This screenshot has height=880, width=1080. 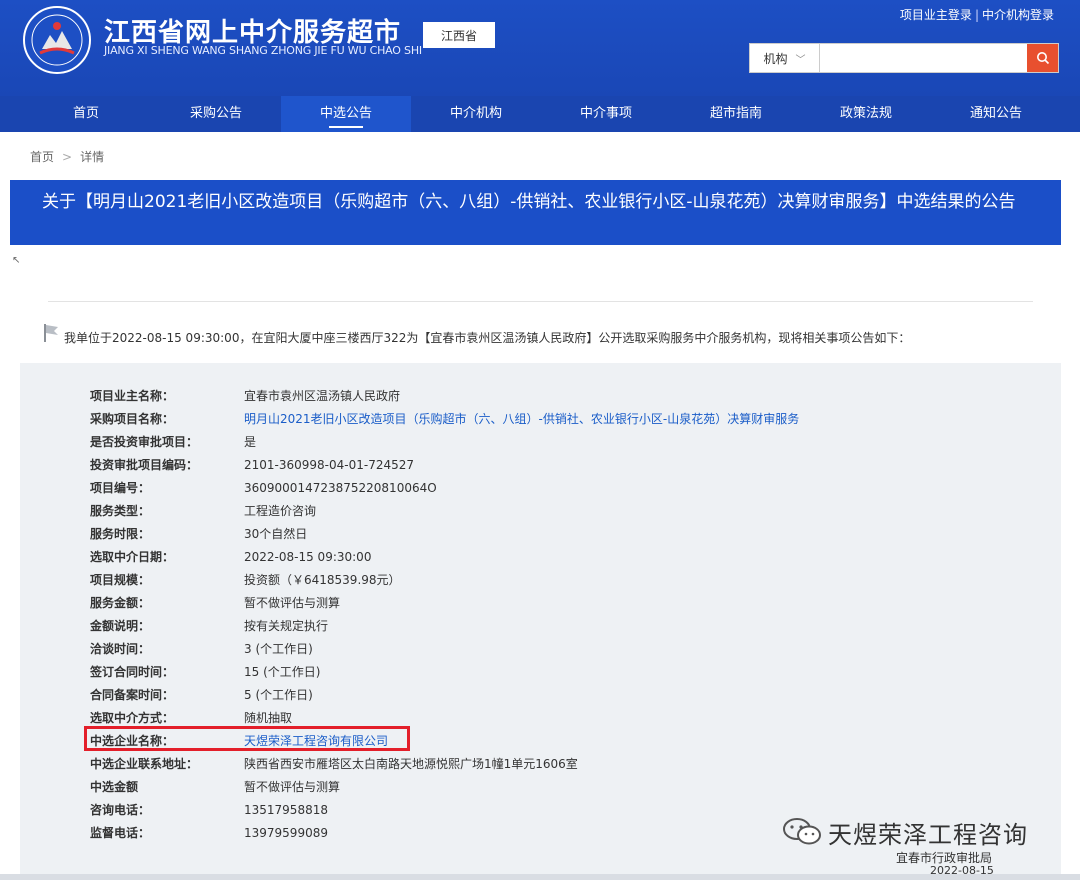 I want to click on info-value: 3 (个工作日), so click(x=278, y=649).